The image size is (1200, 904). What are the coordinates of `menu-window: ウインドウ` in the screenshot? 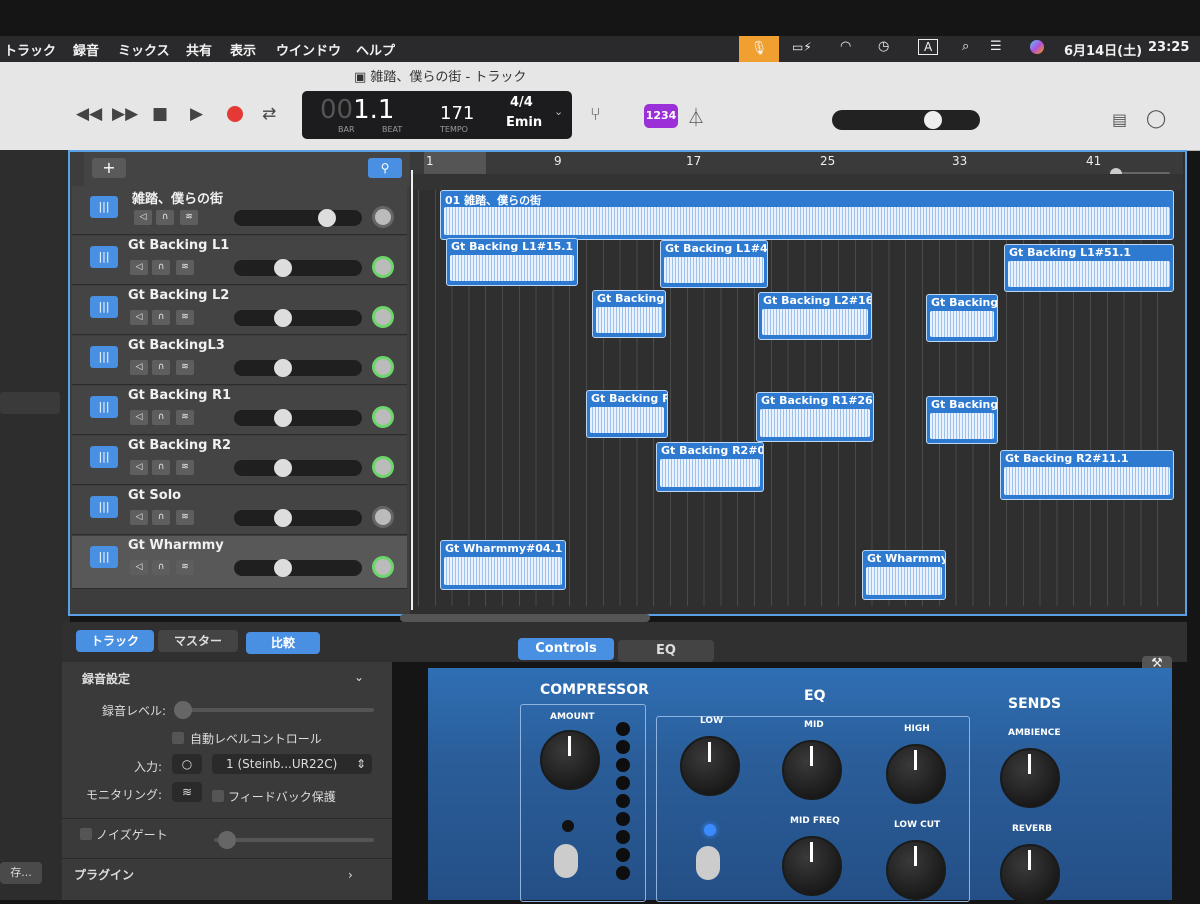 It's located at (308, 49).